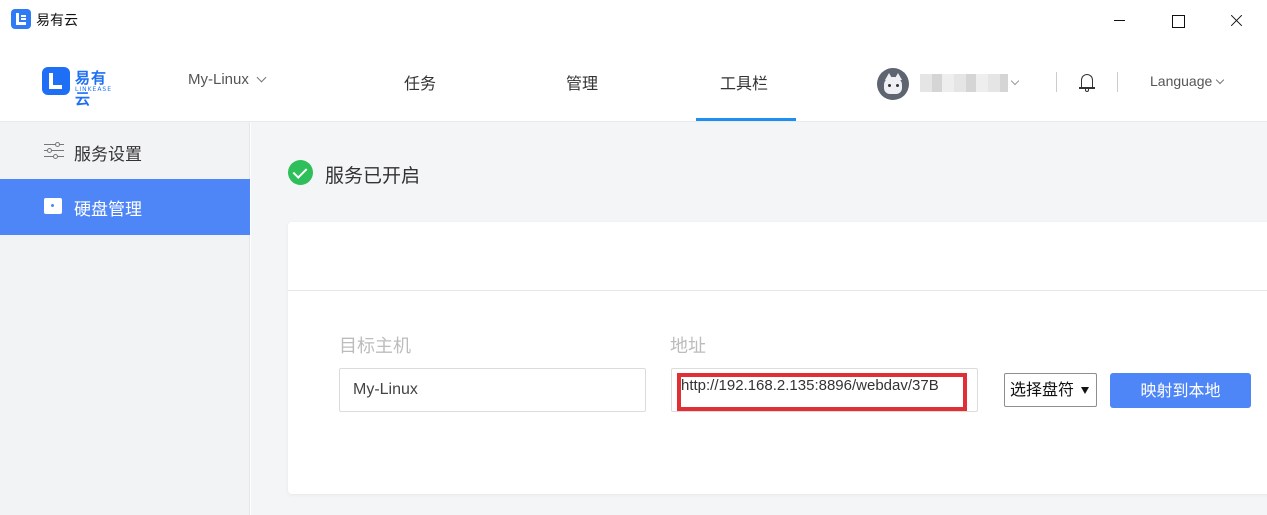 This screenshot has height=515, width=1267. I want to click on window-titlebar: 易有云, so click(633, 21).